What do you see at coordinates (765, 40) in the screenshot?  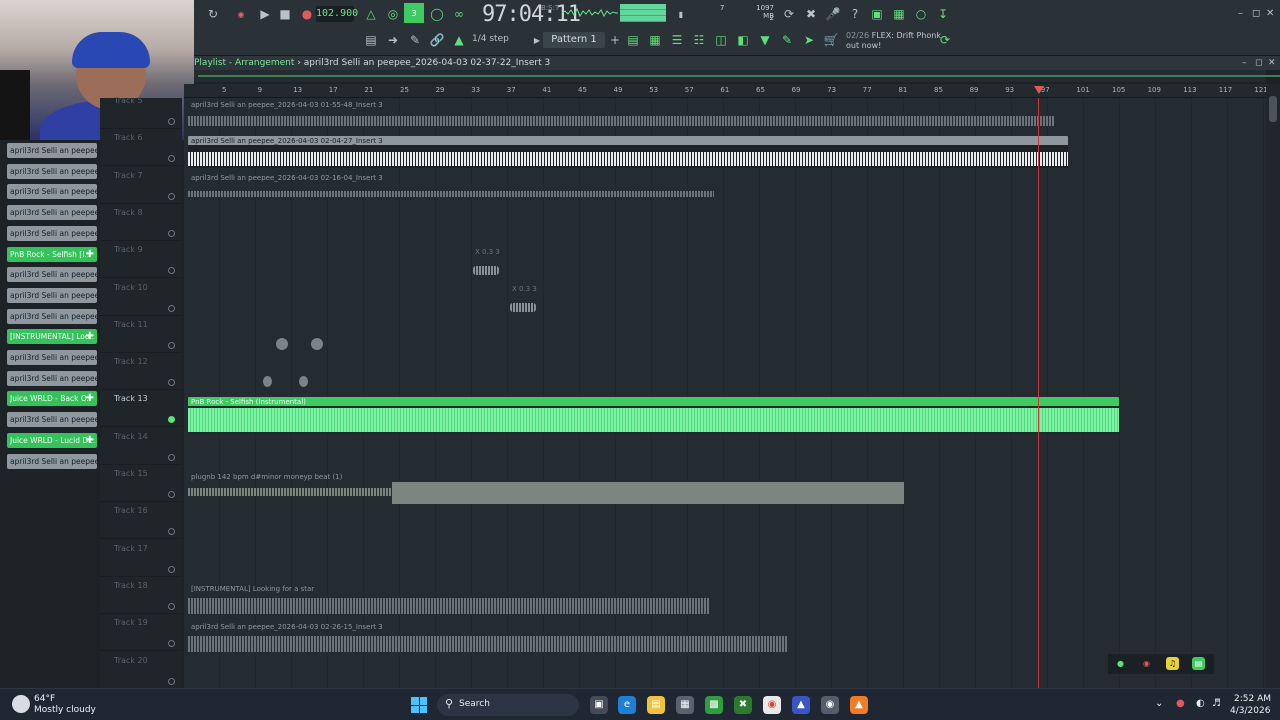 I see `plugin-picker-icon: ▼` at bounding box center [765, 40].